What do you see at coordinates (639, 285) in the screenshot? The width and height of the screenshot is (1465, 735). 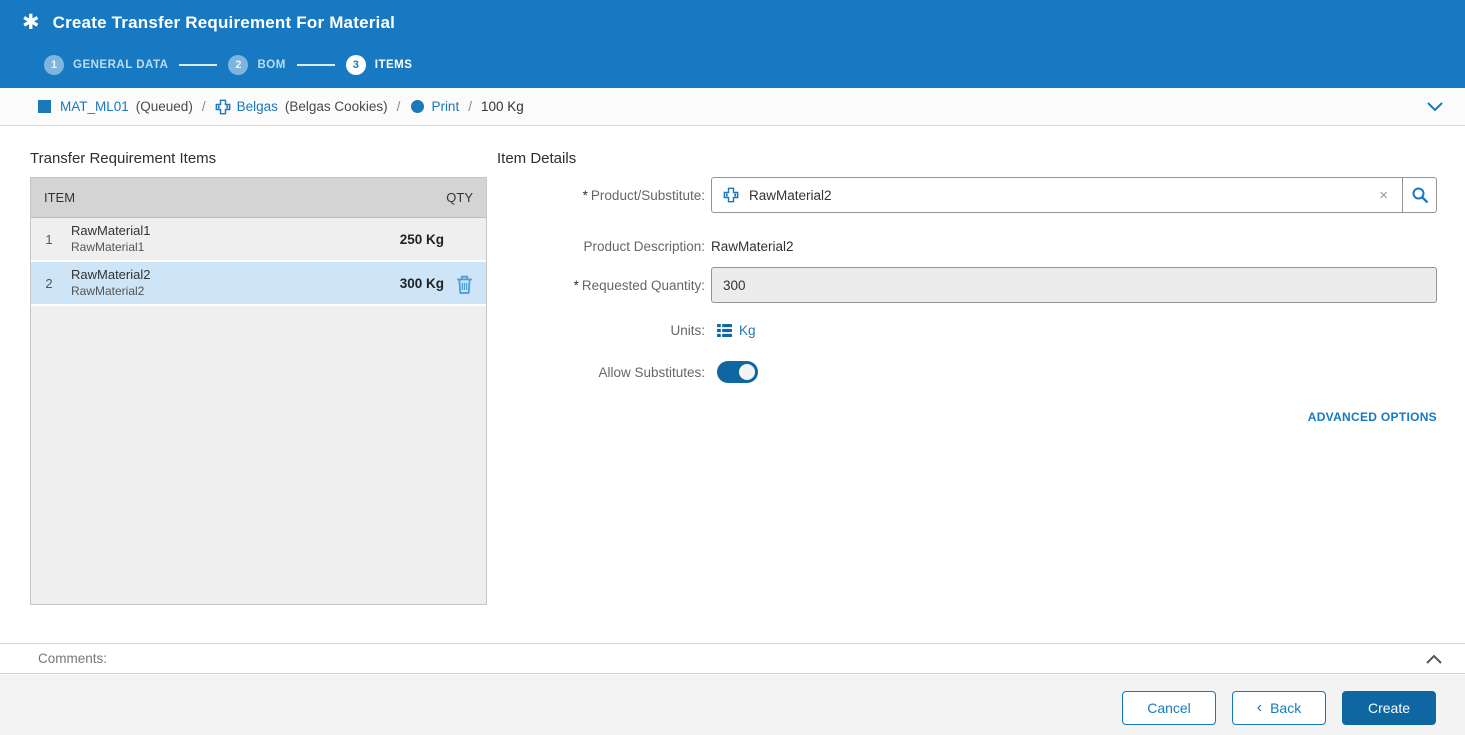 I see `requested-quantity-label: * Requested Quantity:` at bounding box center [639, 285].